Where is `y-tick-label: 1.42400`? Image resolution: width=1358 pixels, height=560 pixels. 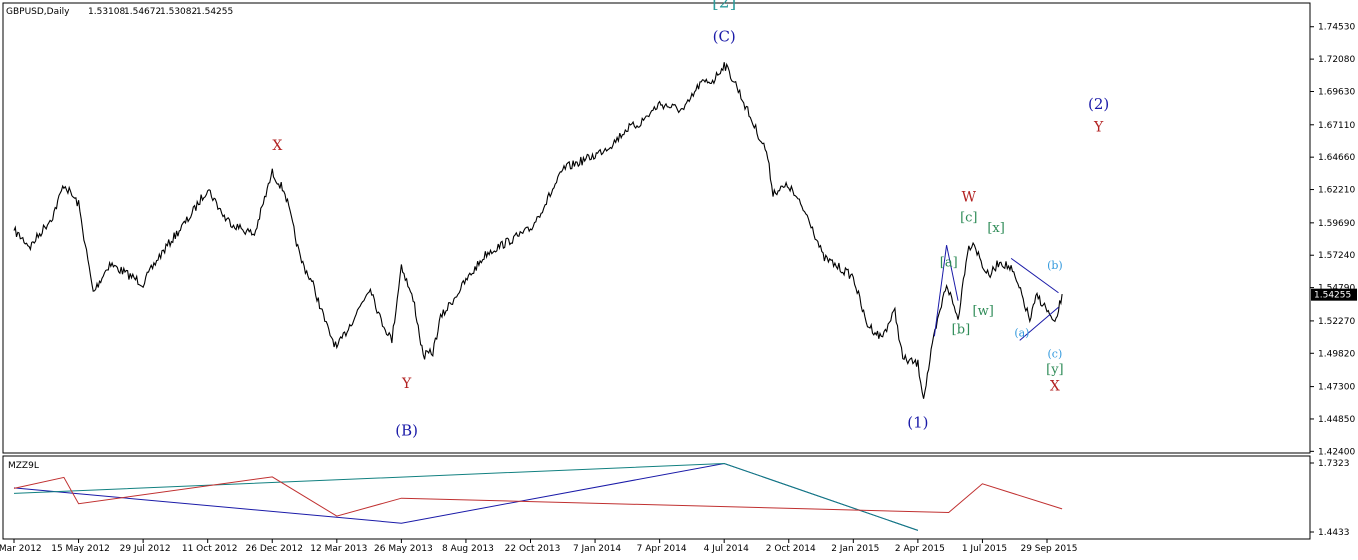 y-tick-label: 1.42400 is located at coordinates (1336, 452).